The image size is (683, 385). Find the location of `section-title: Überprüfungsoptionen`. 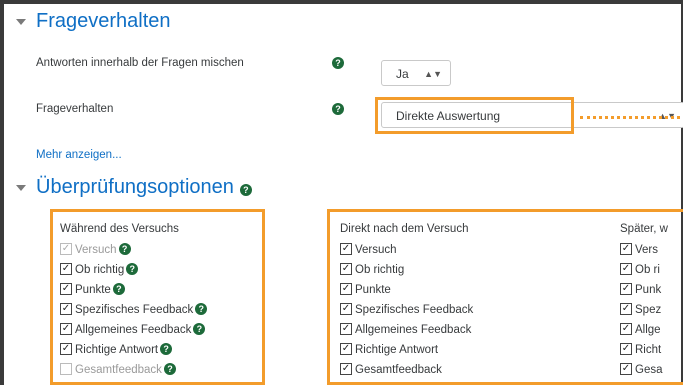

section-title: Überprüfungsoptionen is located at coordinates (135, 187).